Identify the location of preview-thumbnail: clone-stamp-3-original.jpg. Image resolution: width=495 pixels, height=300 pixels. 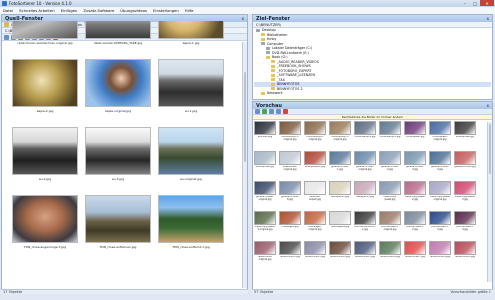
(340, 131).